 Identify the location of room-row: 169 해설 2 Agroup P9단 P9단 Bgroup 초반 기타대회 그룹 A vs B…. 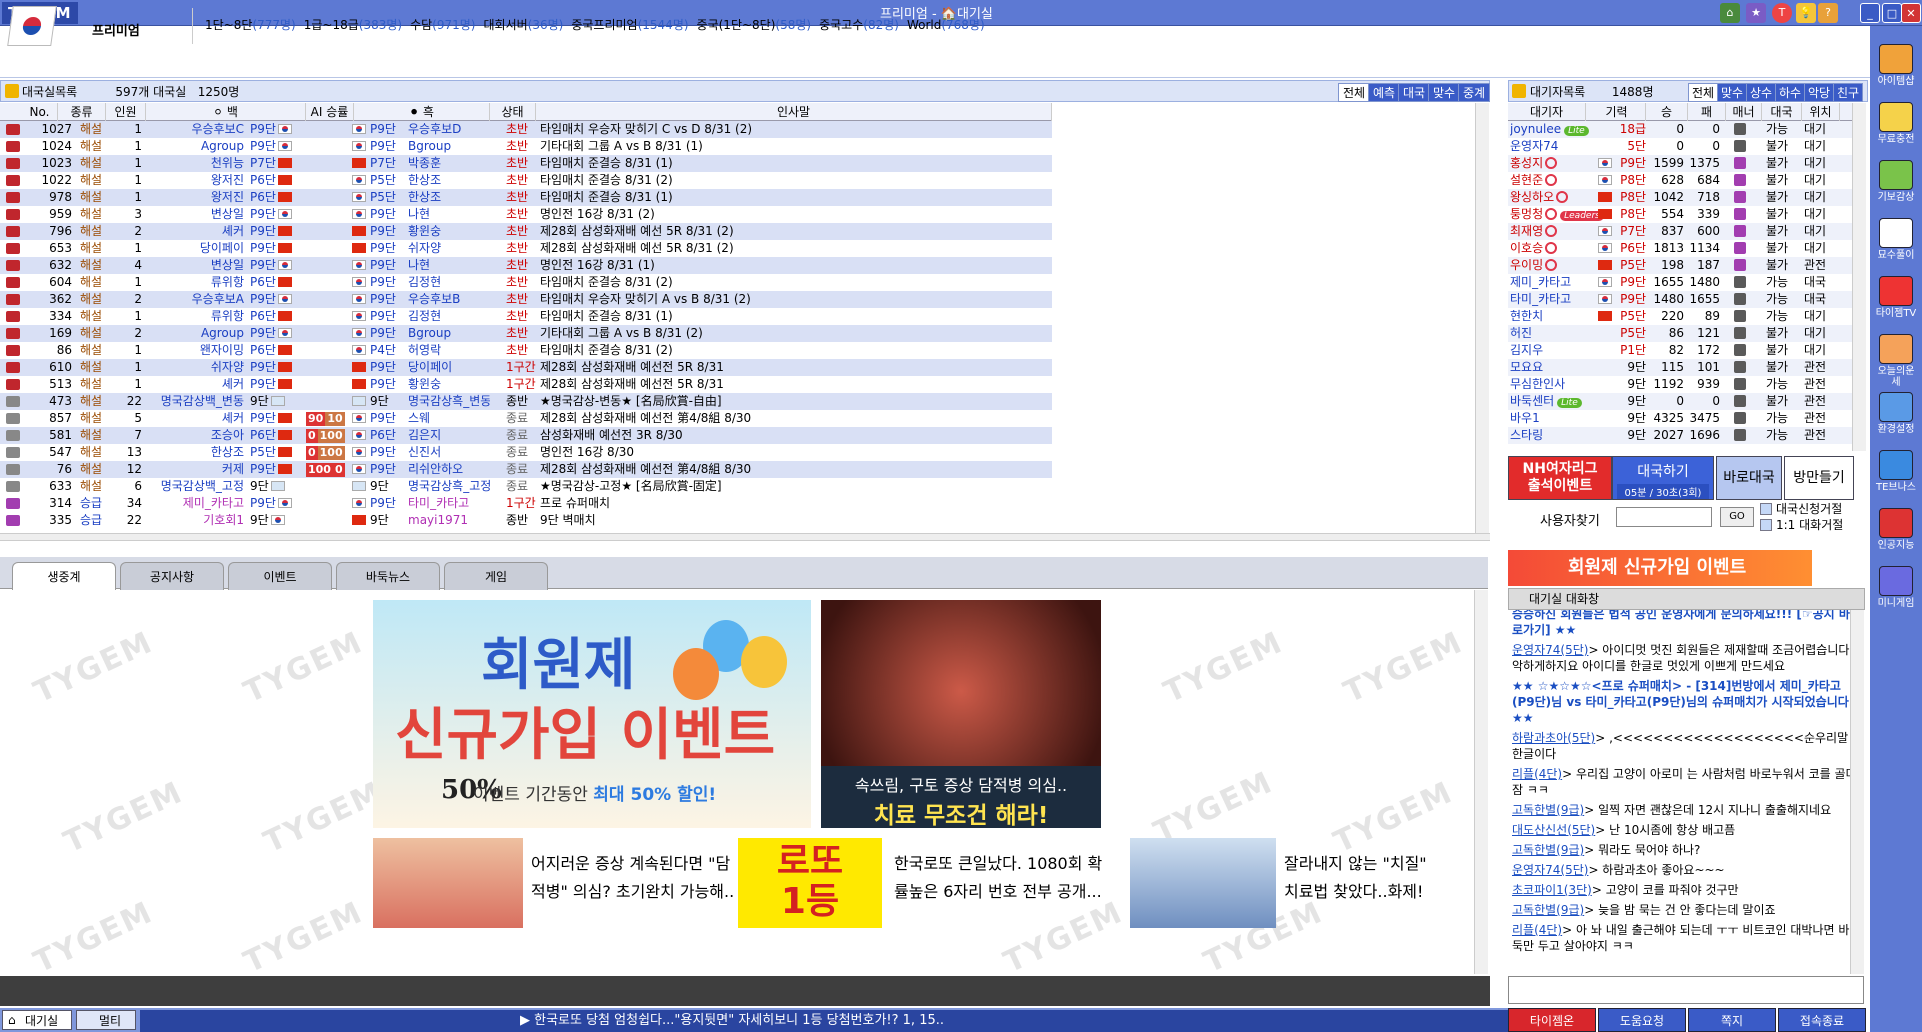
(526, 333).